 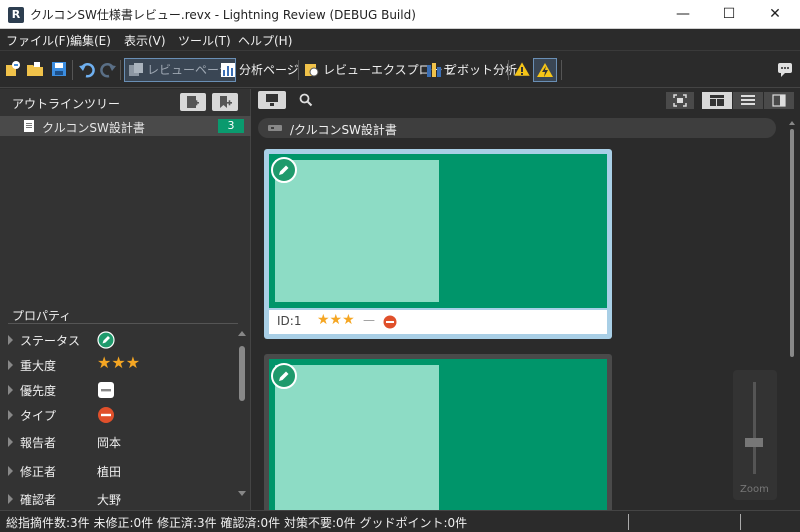 I want to click on outline-item: クルコンSW設計書 3, so click(x=125, y=126).